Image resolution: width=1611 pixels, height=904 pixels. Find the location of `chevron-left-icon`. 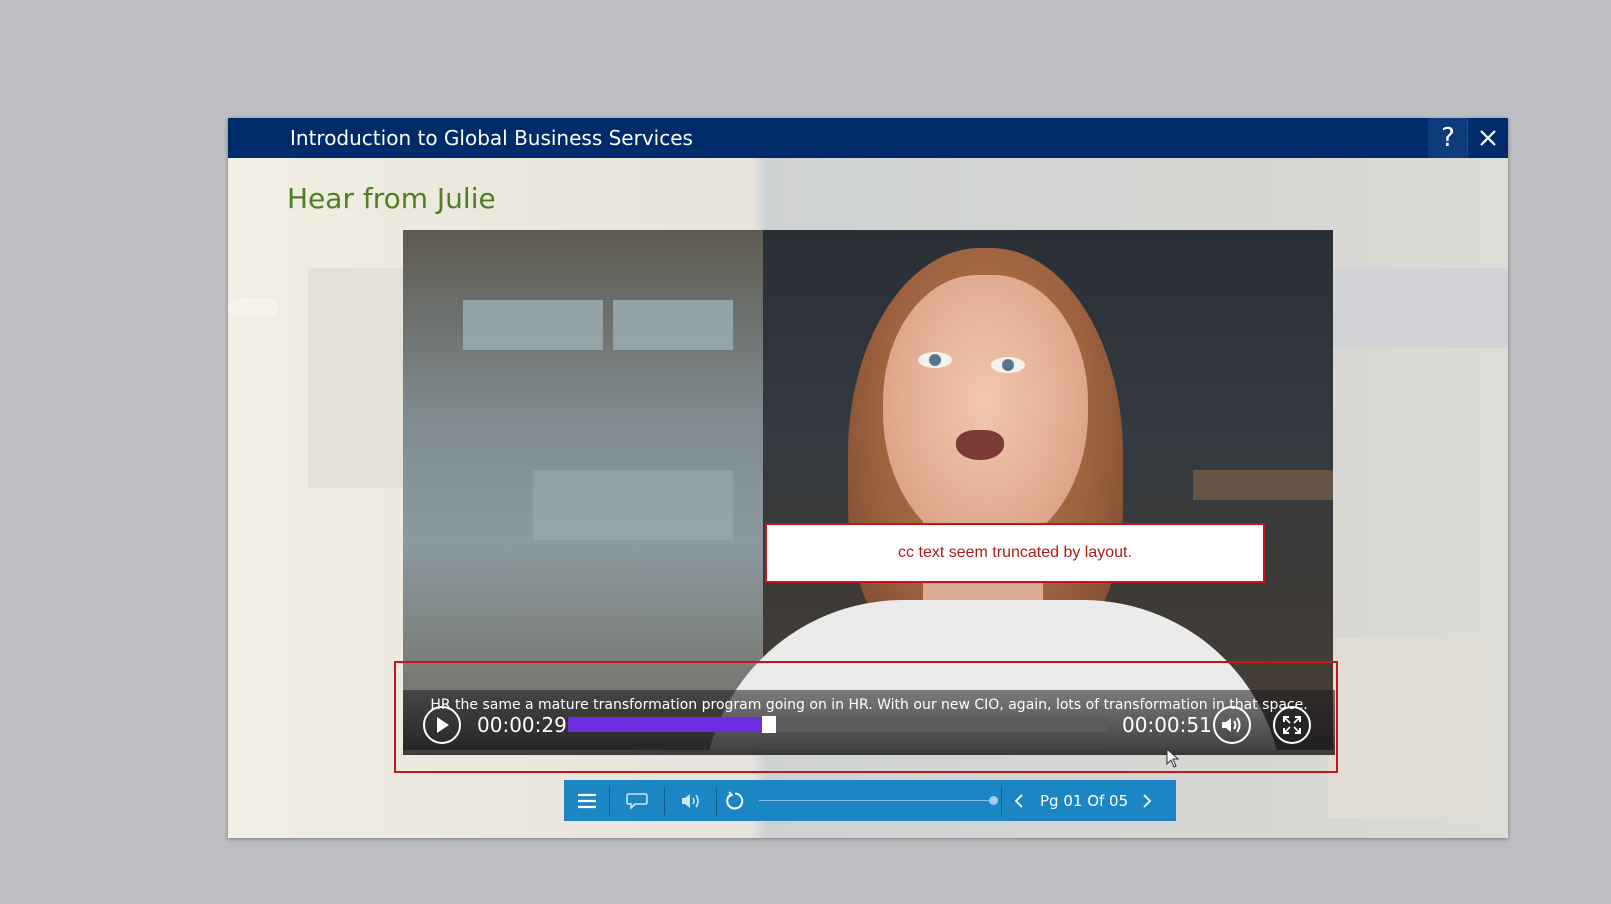

chevron-left-icon is located at coordinates (1018, 800).